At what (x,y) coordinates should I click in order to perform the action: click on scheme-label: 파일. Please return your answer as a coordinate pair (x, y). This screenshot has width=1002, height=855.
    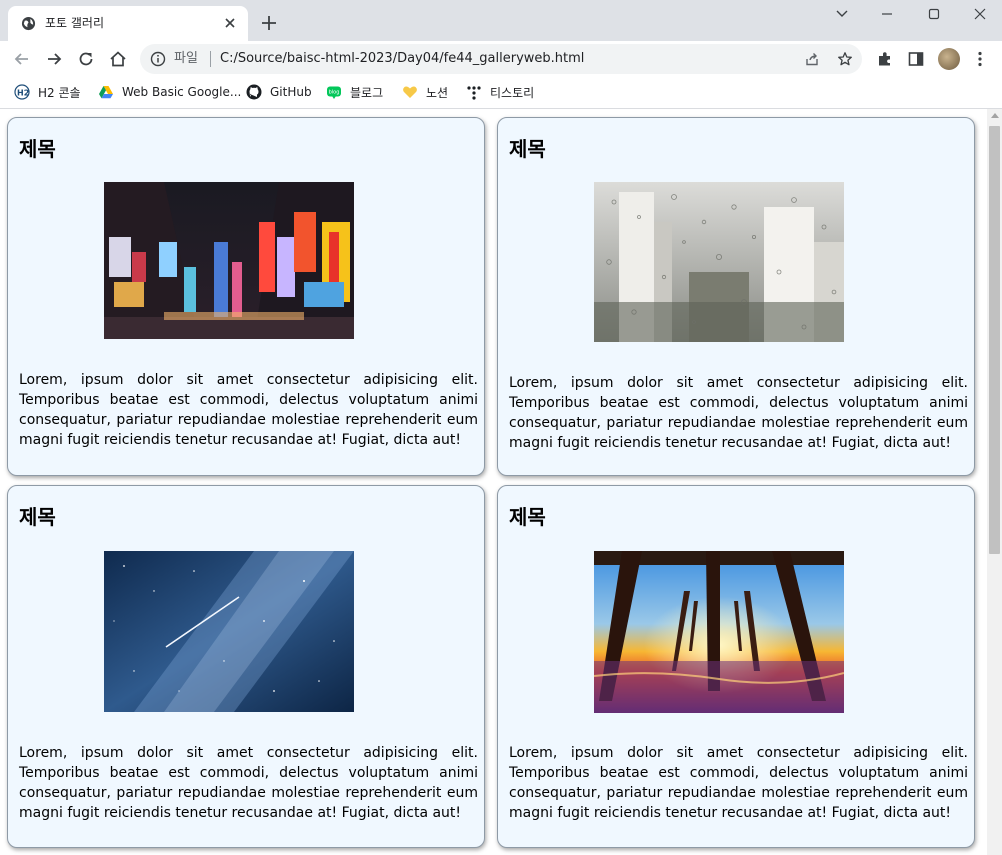
    Looking at the image, I should click on (186, 58).